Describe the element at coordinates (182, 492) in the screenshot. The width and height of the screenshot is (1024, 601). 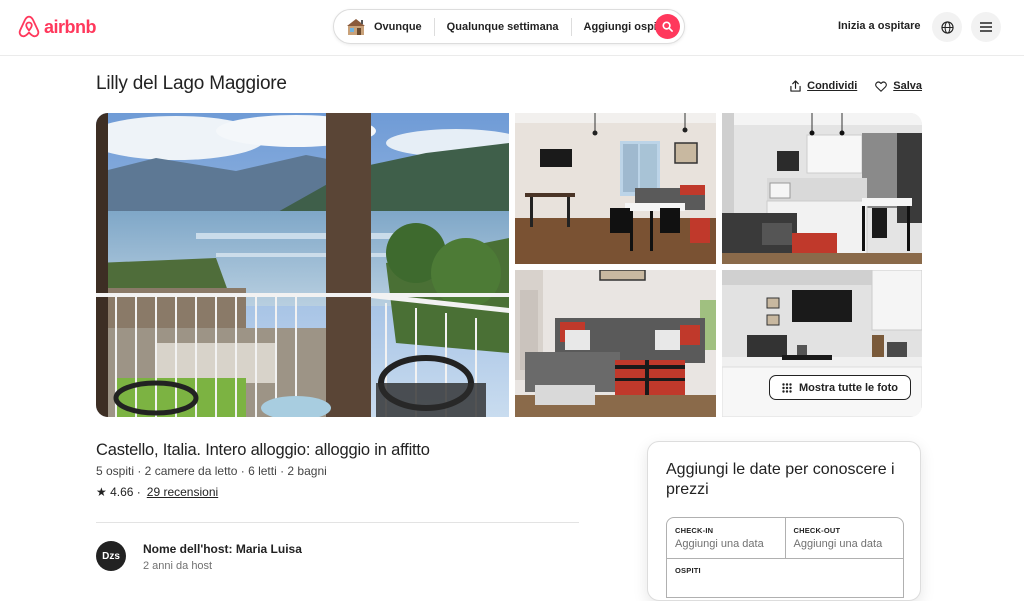
I see `reviews-link: 29 recensioni` at that location.